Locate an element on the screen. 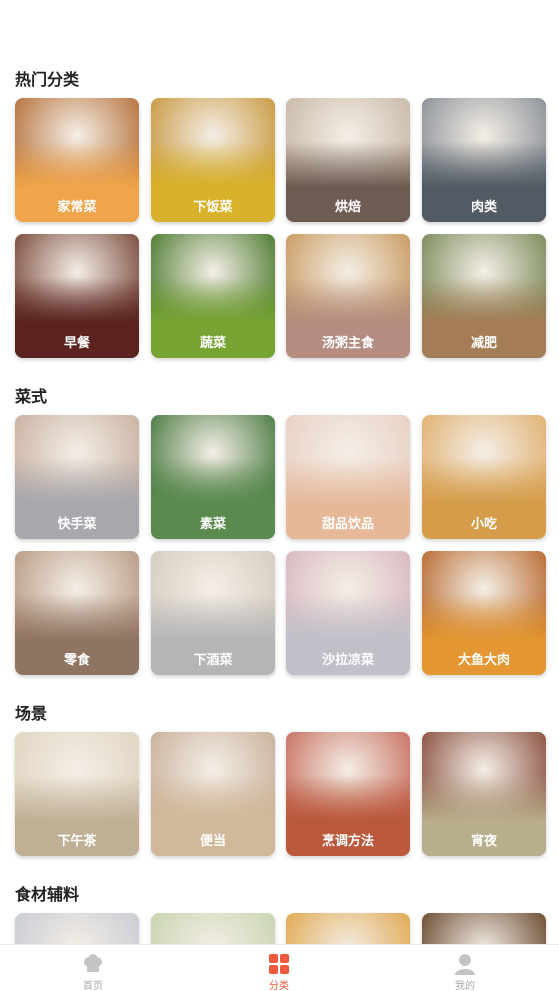 Image resolution: width=559 pixels, height=991 pixels. section-title: 菜式 is located at coordinates (31, 396).